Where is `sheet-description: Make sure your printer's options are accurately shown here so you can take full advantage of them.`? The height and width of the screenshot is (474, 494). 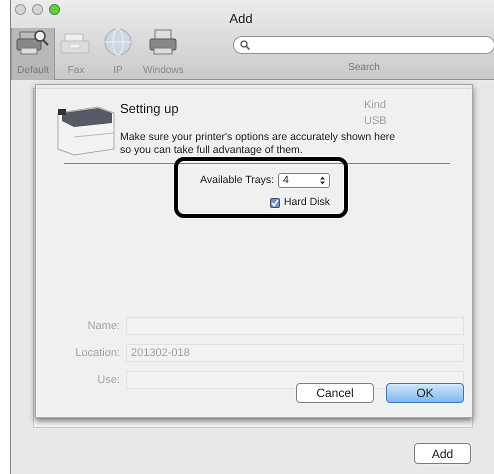 sheet-description: Make sure your printer's options are accurately shown here so you can take full advantage of them. is located at coordinates (258, 144).